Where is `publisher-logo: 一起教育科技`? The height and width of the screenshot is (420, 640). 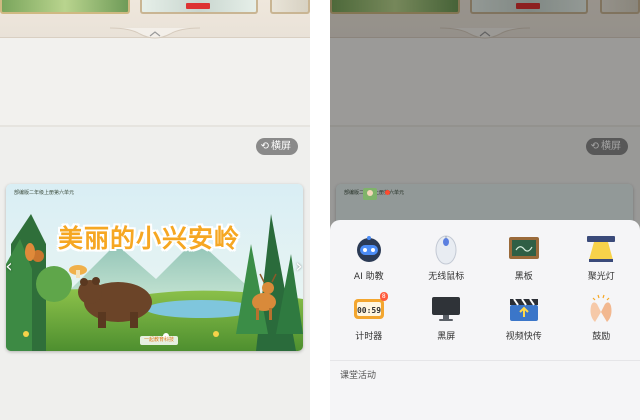 publisher-logo: 一起教育科技 is located at coordinates (159, 340).